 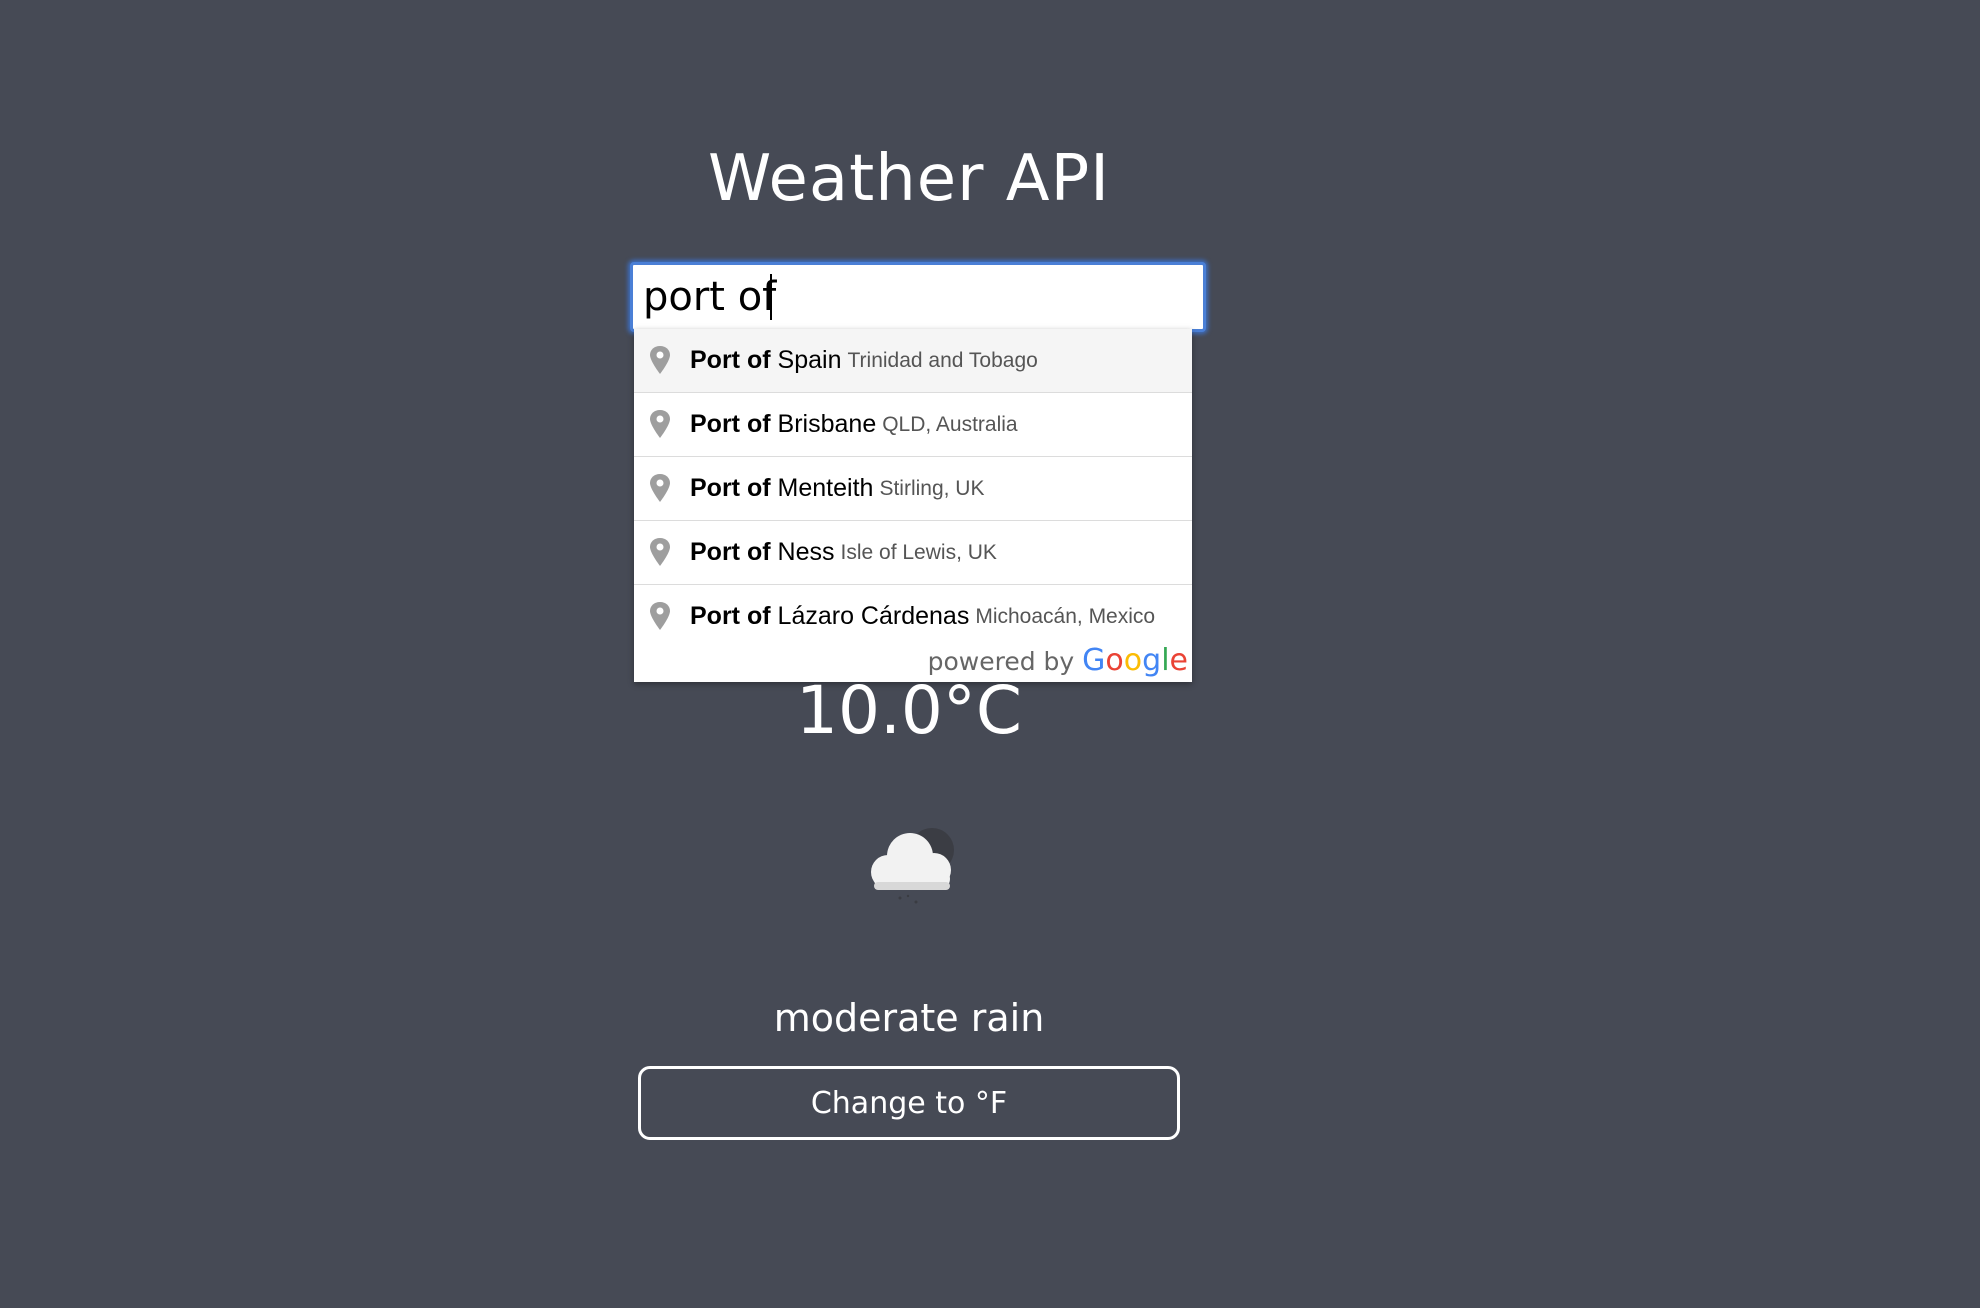 What do you see at coordinates (909, 1103) in the screenshot?
I see `change-unit-button: Change to °F` at bounding box center [909, 1103].